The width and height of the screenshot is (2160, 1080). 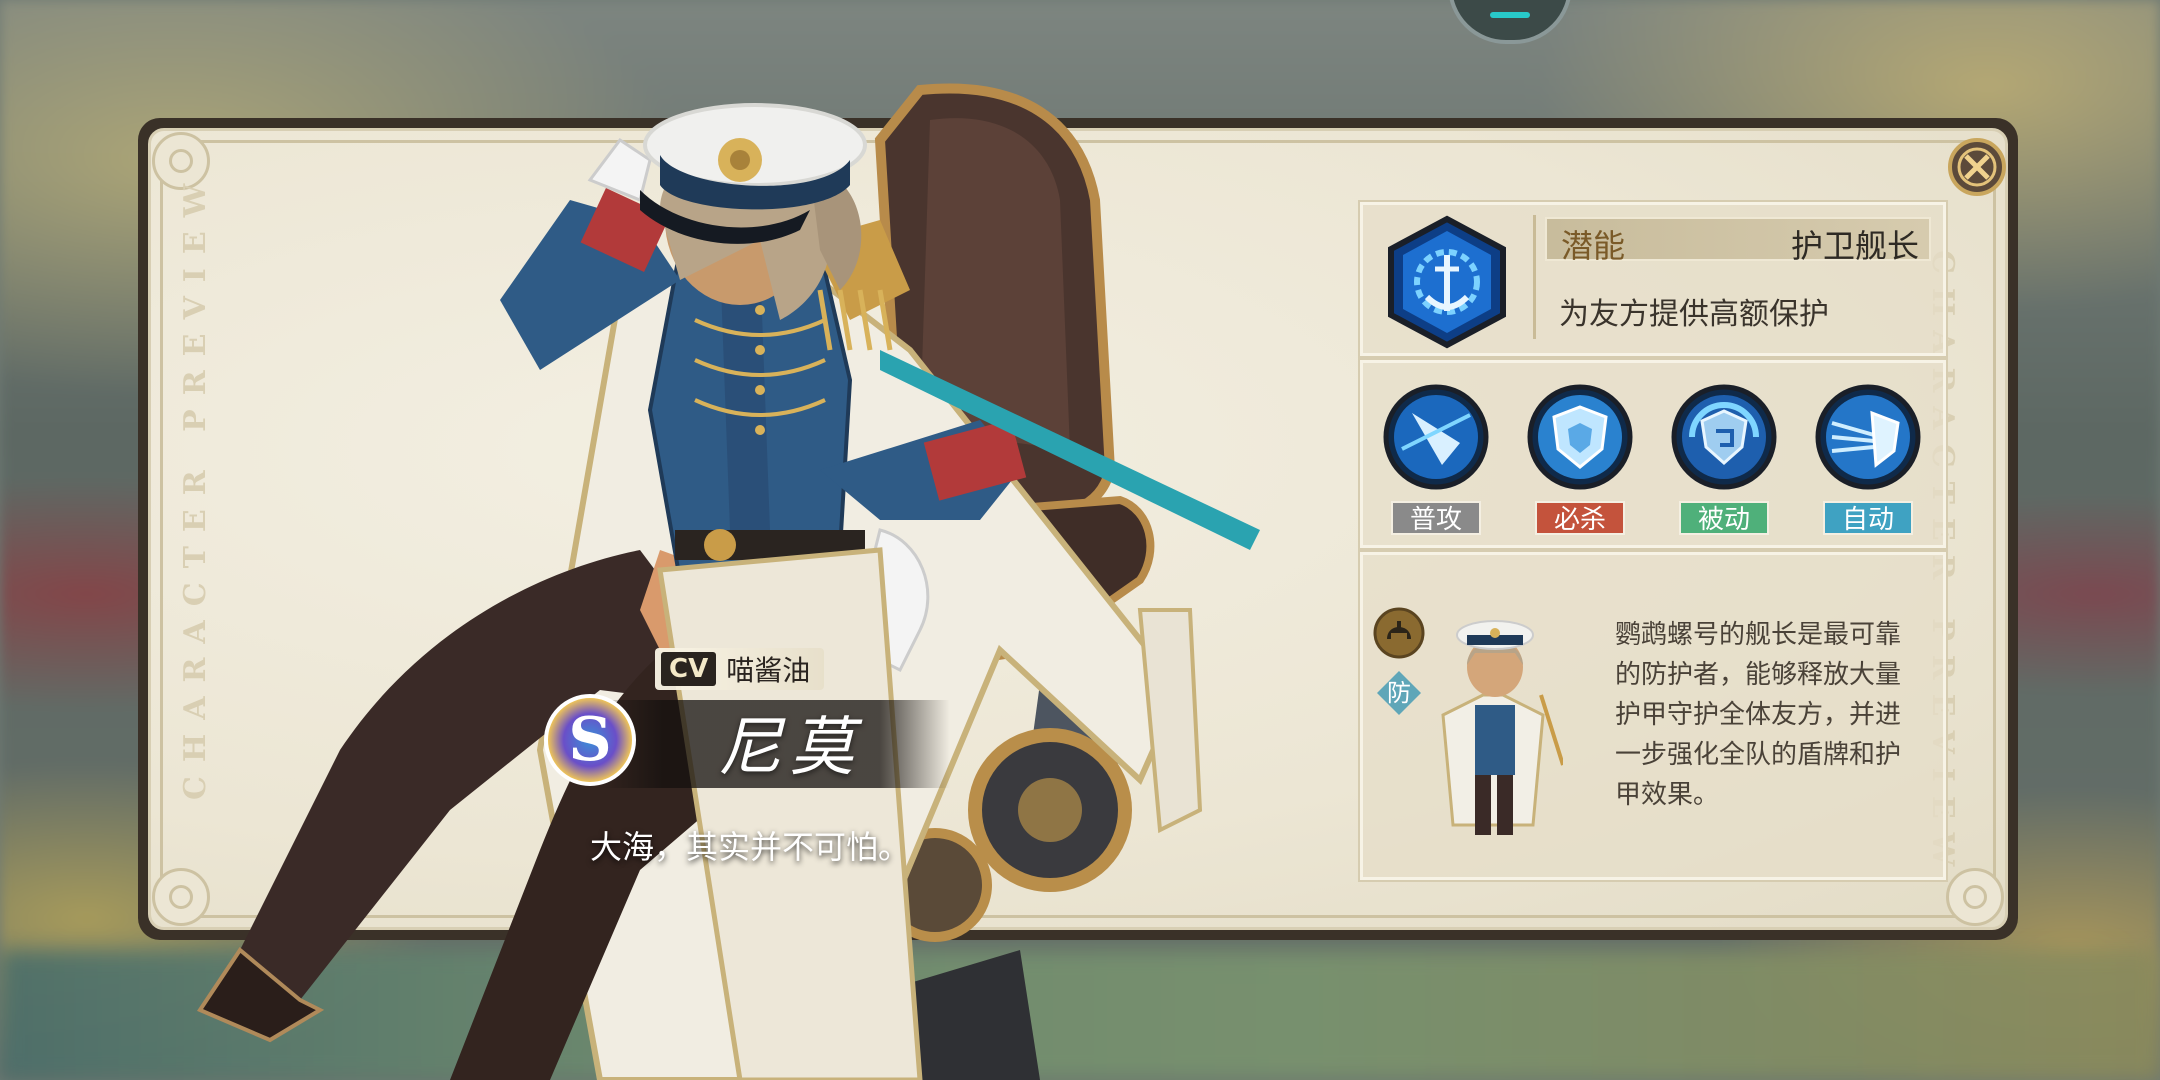 I want to click on skill-label: 自动, so click(x=1868, y=518).